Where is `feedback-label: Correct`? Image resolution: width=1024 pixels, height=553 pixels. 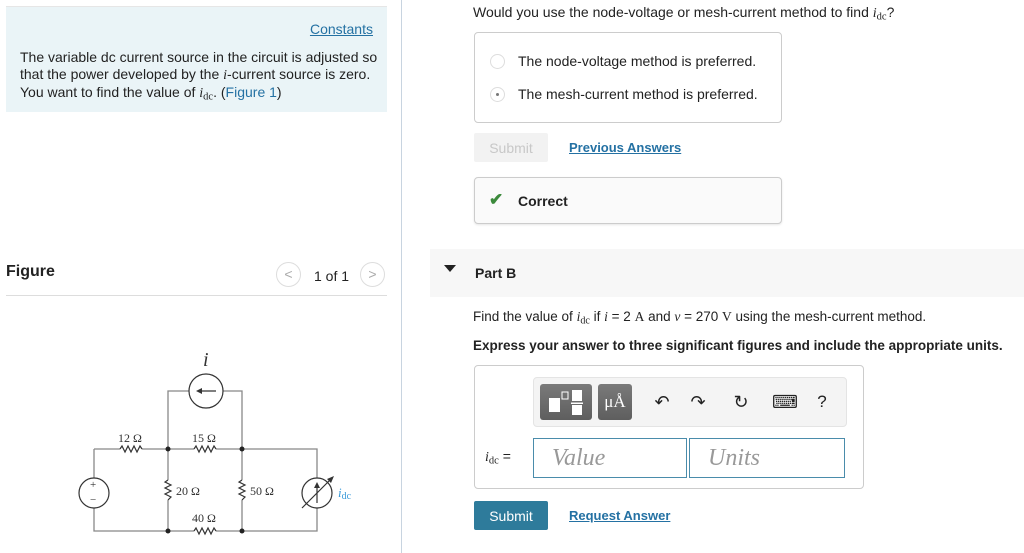 feedback-label: Correct is located at coordinates (543, 201).